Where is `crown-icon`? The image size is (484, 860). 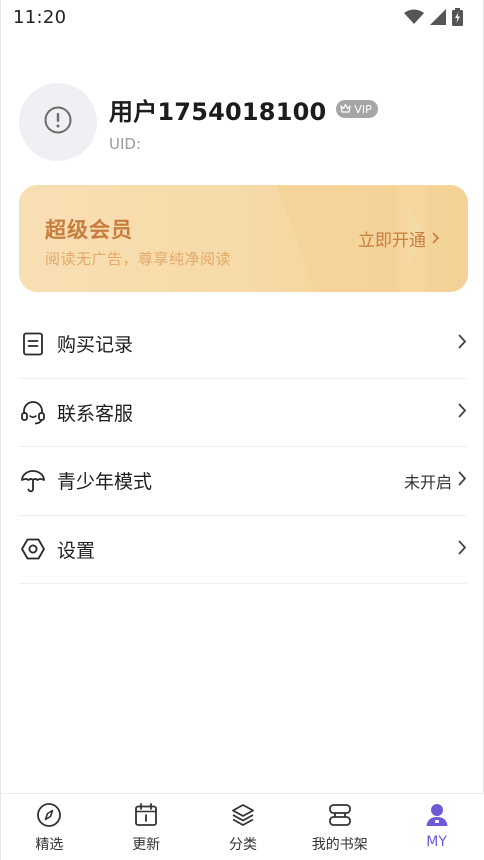
crown-icon is located at coordinates (346, 109).